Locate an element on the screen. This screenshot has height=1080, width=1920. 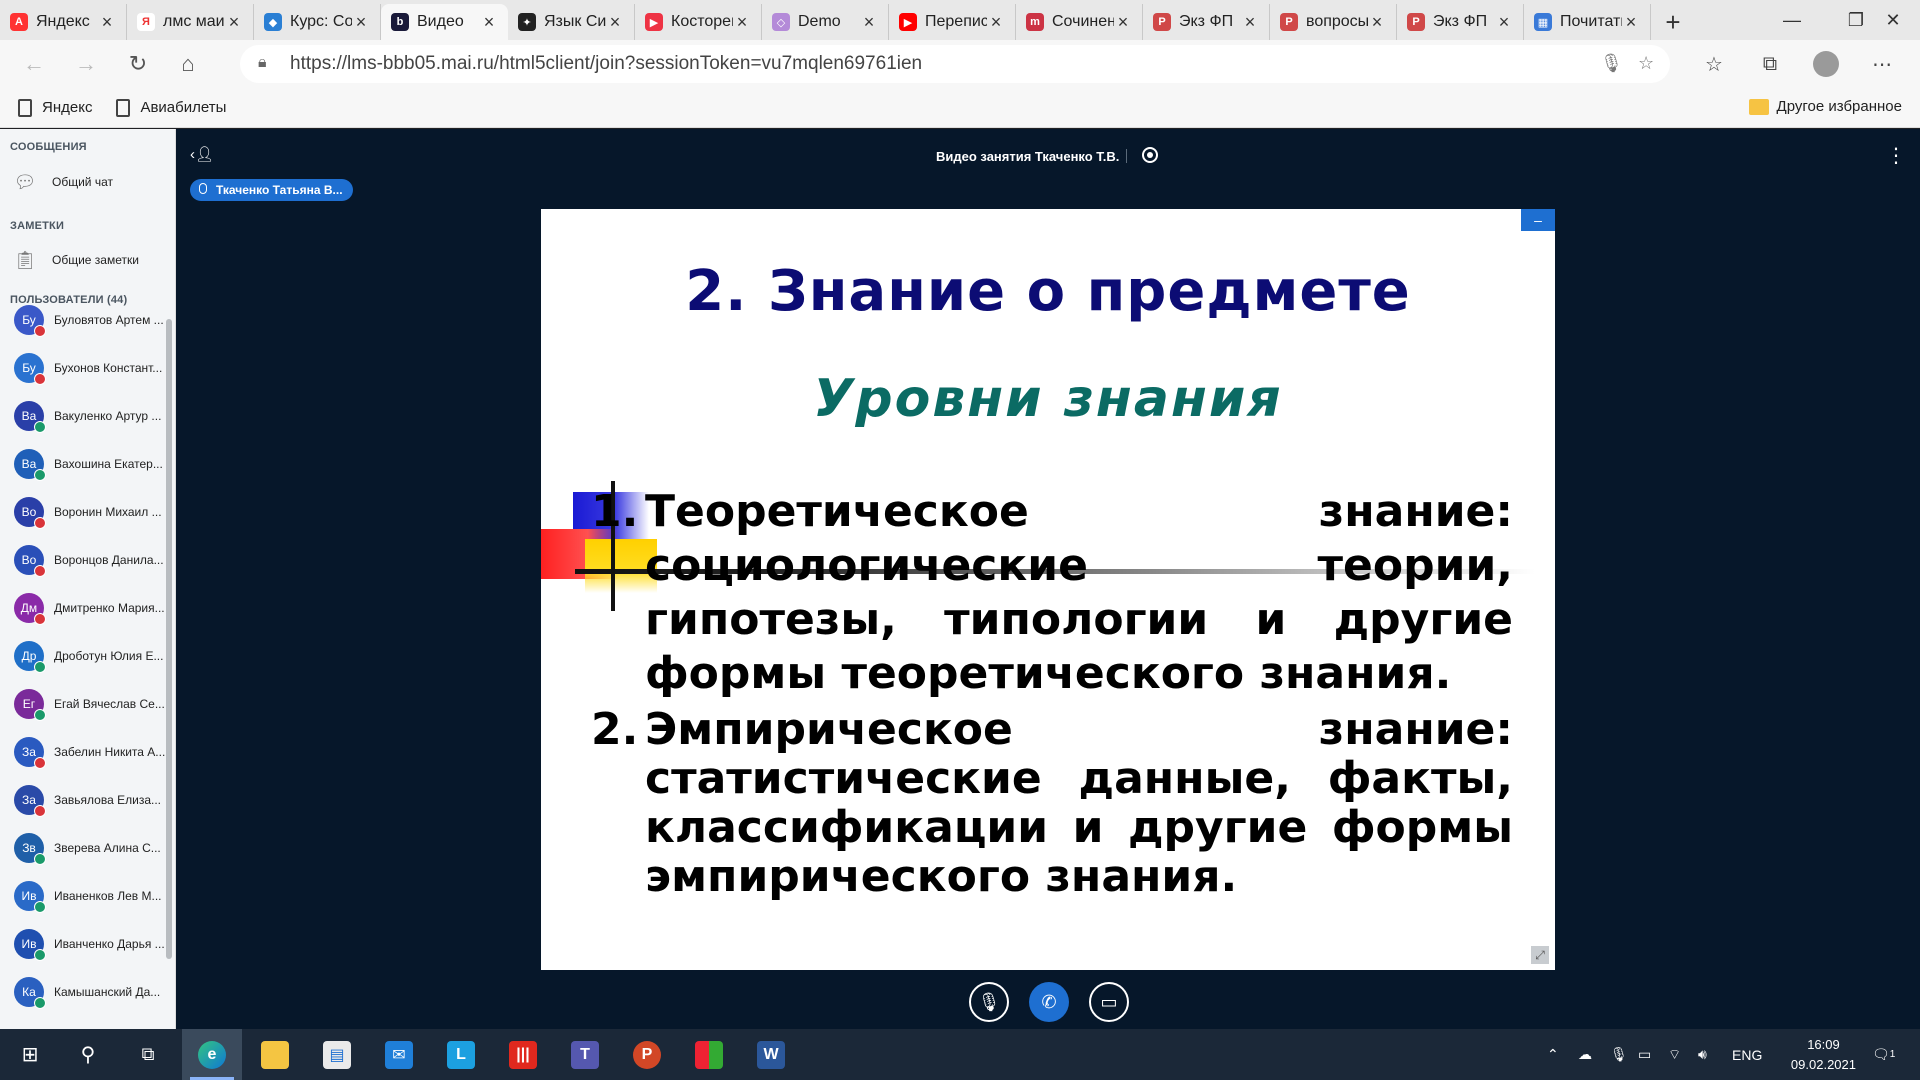
taskbar-store: ▤ is located at coordinates (337, 1054).